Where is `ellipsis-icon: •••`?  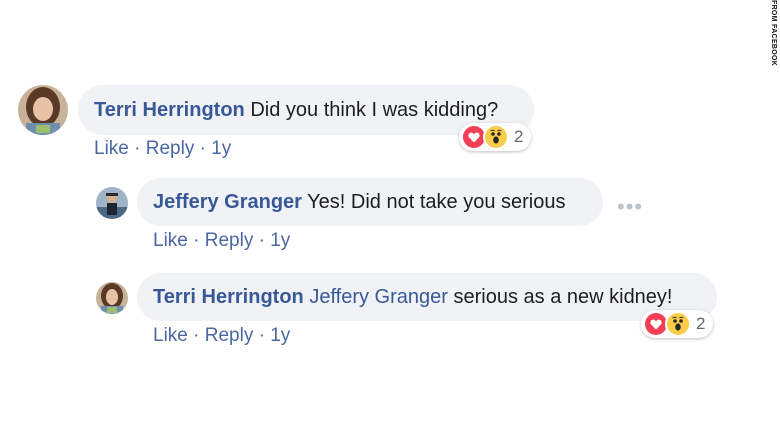 ellipsis-icon: ••• is located at coordinates (630, 207).